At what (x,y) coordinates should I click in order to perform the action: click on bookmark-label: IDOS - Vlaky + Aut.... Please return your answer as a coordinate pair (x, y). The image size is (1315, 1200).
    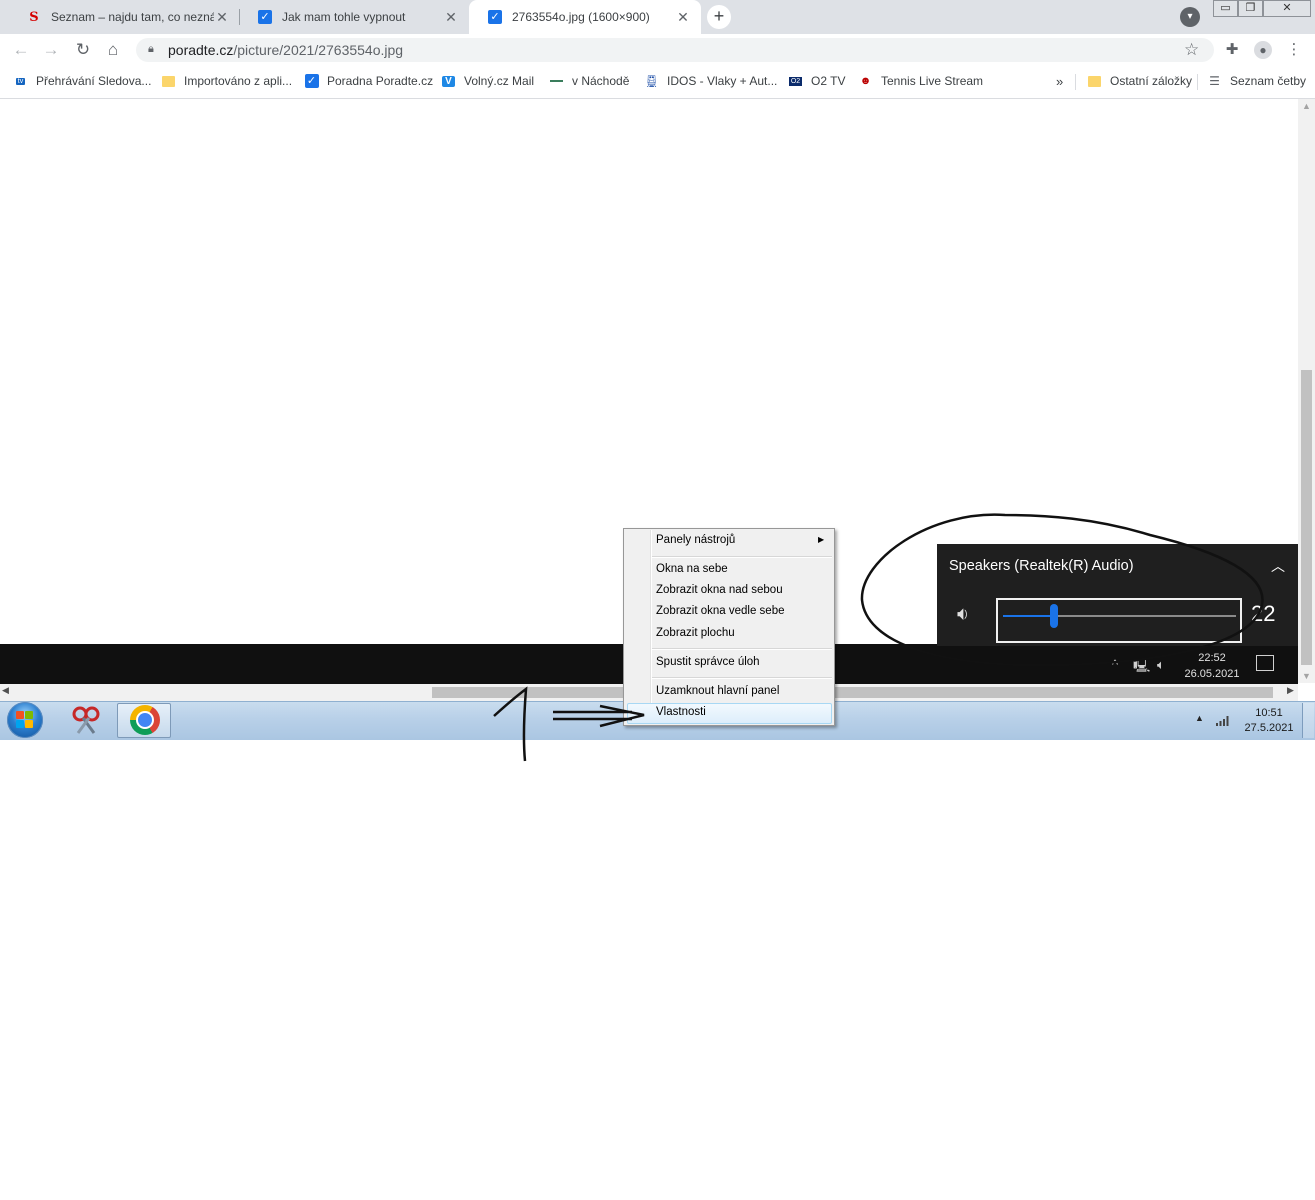
    Looking at the image, I should click on (722, 81).